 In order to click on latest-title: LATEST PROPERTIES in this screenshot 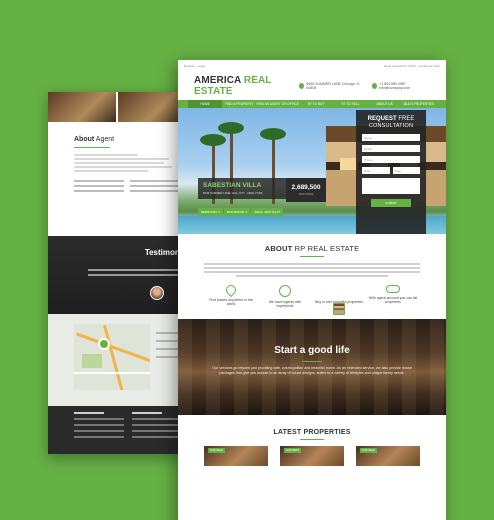, I will do `click(312, 432)`.